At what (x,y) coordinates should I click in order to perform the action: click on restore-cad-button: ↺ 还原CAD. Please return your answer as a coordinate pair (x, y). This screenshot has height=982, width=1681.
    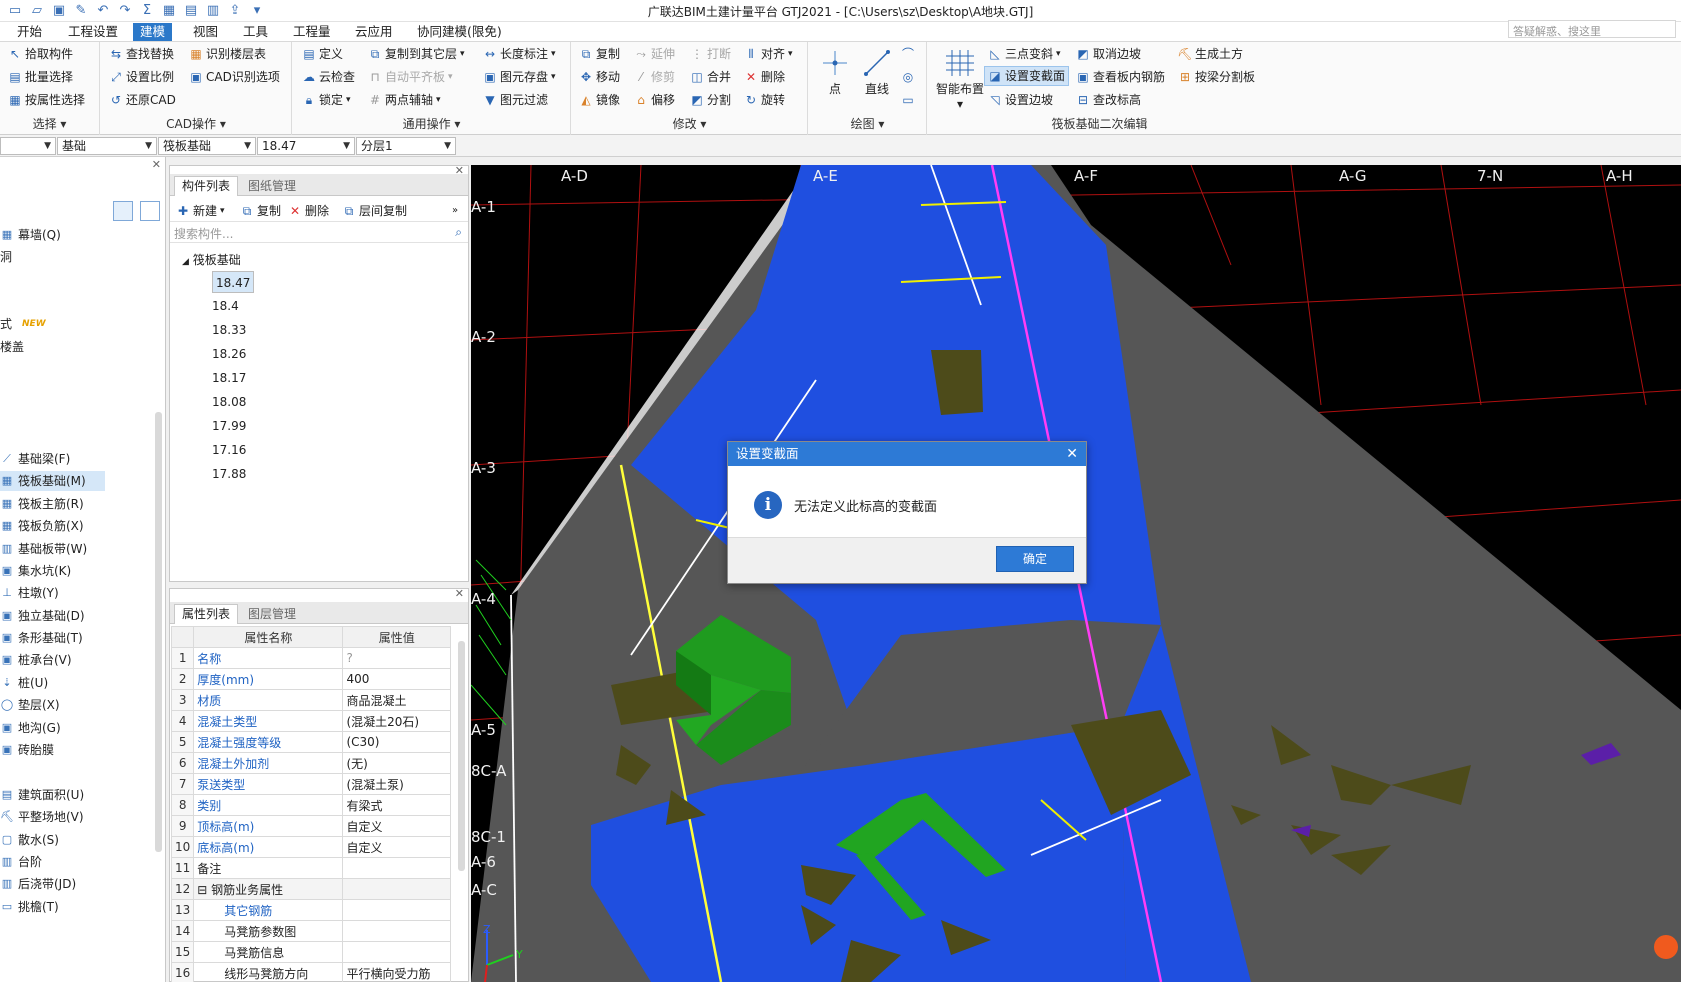
    Looking at the image, I should click on (142, 100).